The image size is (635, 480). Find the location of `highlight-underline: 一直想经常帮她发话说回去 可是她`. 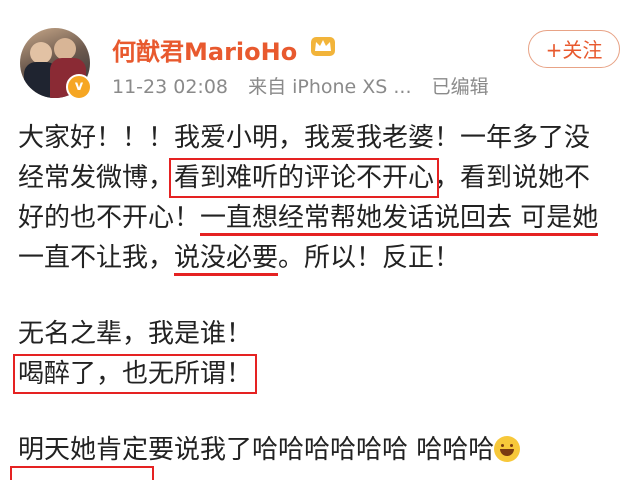

highlight-underline: 一直想经常帮她发话说回去 可是她 is located at coordinates (399, 219).